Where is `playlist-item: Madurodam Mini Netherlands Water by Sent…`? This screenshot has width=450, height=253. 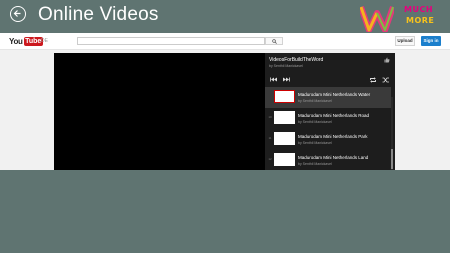 playlist-item: Madurodam Mini Netherlands Water by Sent… is located at coordinates (328, 97).